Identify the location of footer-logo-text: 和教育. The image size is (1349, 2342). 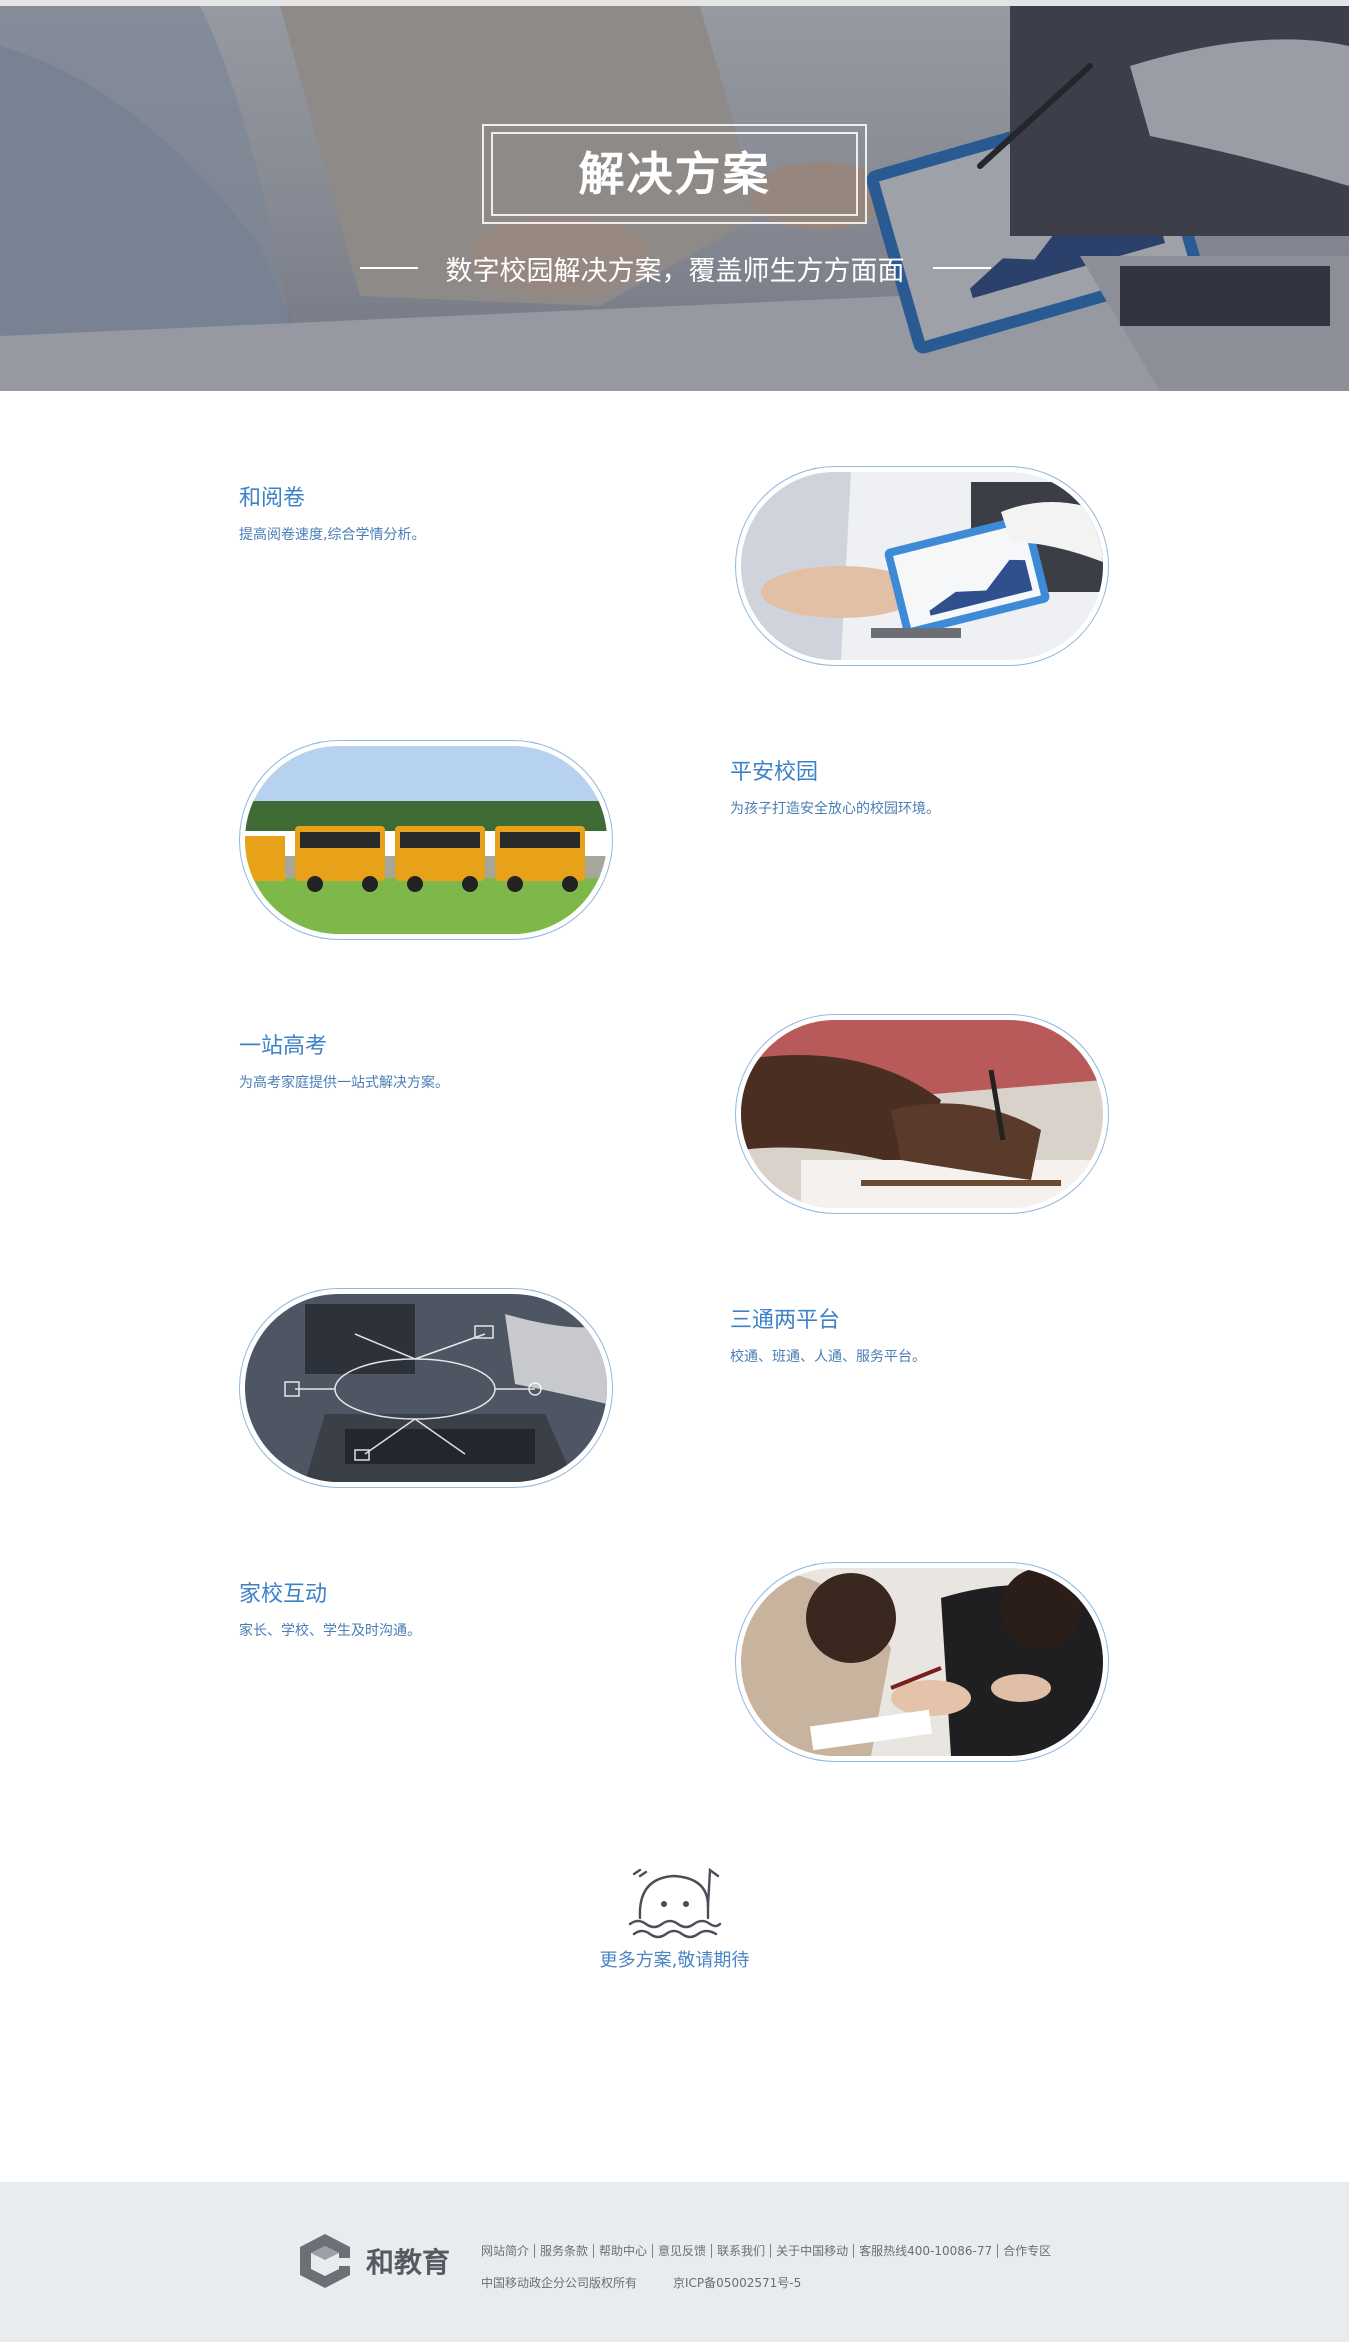
(408, 2262).